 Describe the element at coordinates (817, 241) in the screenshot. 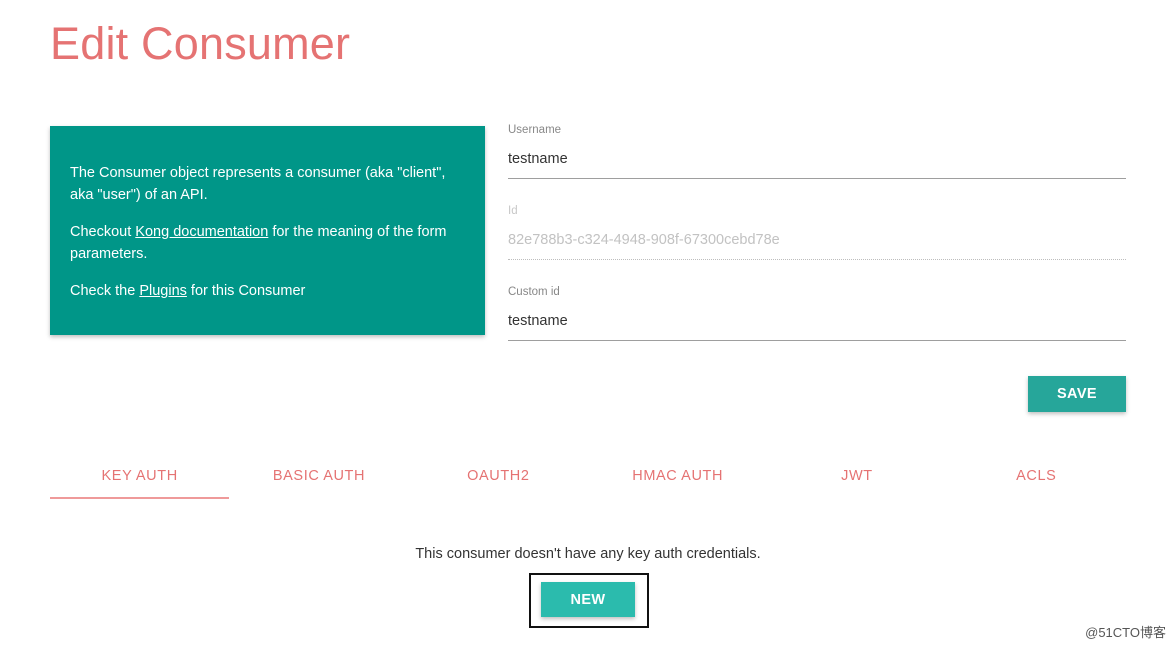

I see `id-input` at that location.